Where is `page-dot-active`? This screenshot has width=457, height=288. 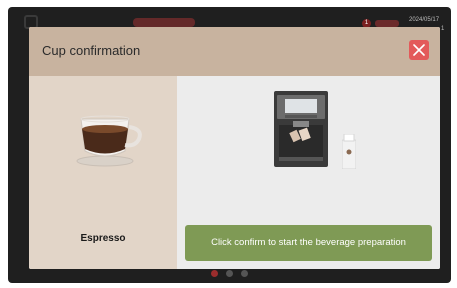 page-dot-active is located at coordinates (214, 273).